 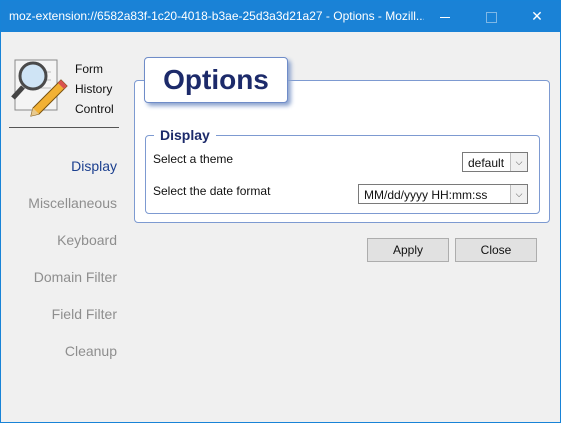 What do you see at coordinates (75, 277) in the screenshot?
I see `sidebar-item-domain-filter: Domain Filter` at bounding box center [75, 277].